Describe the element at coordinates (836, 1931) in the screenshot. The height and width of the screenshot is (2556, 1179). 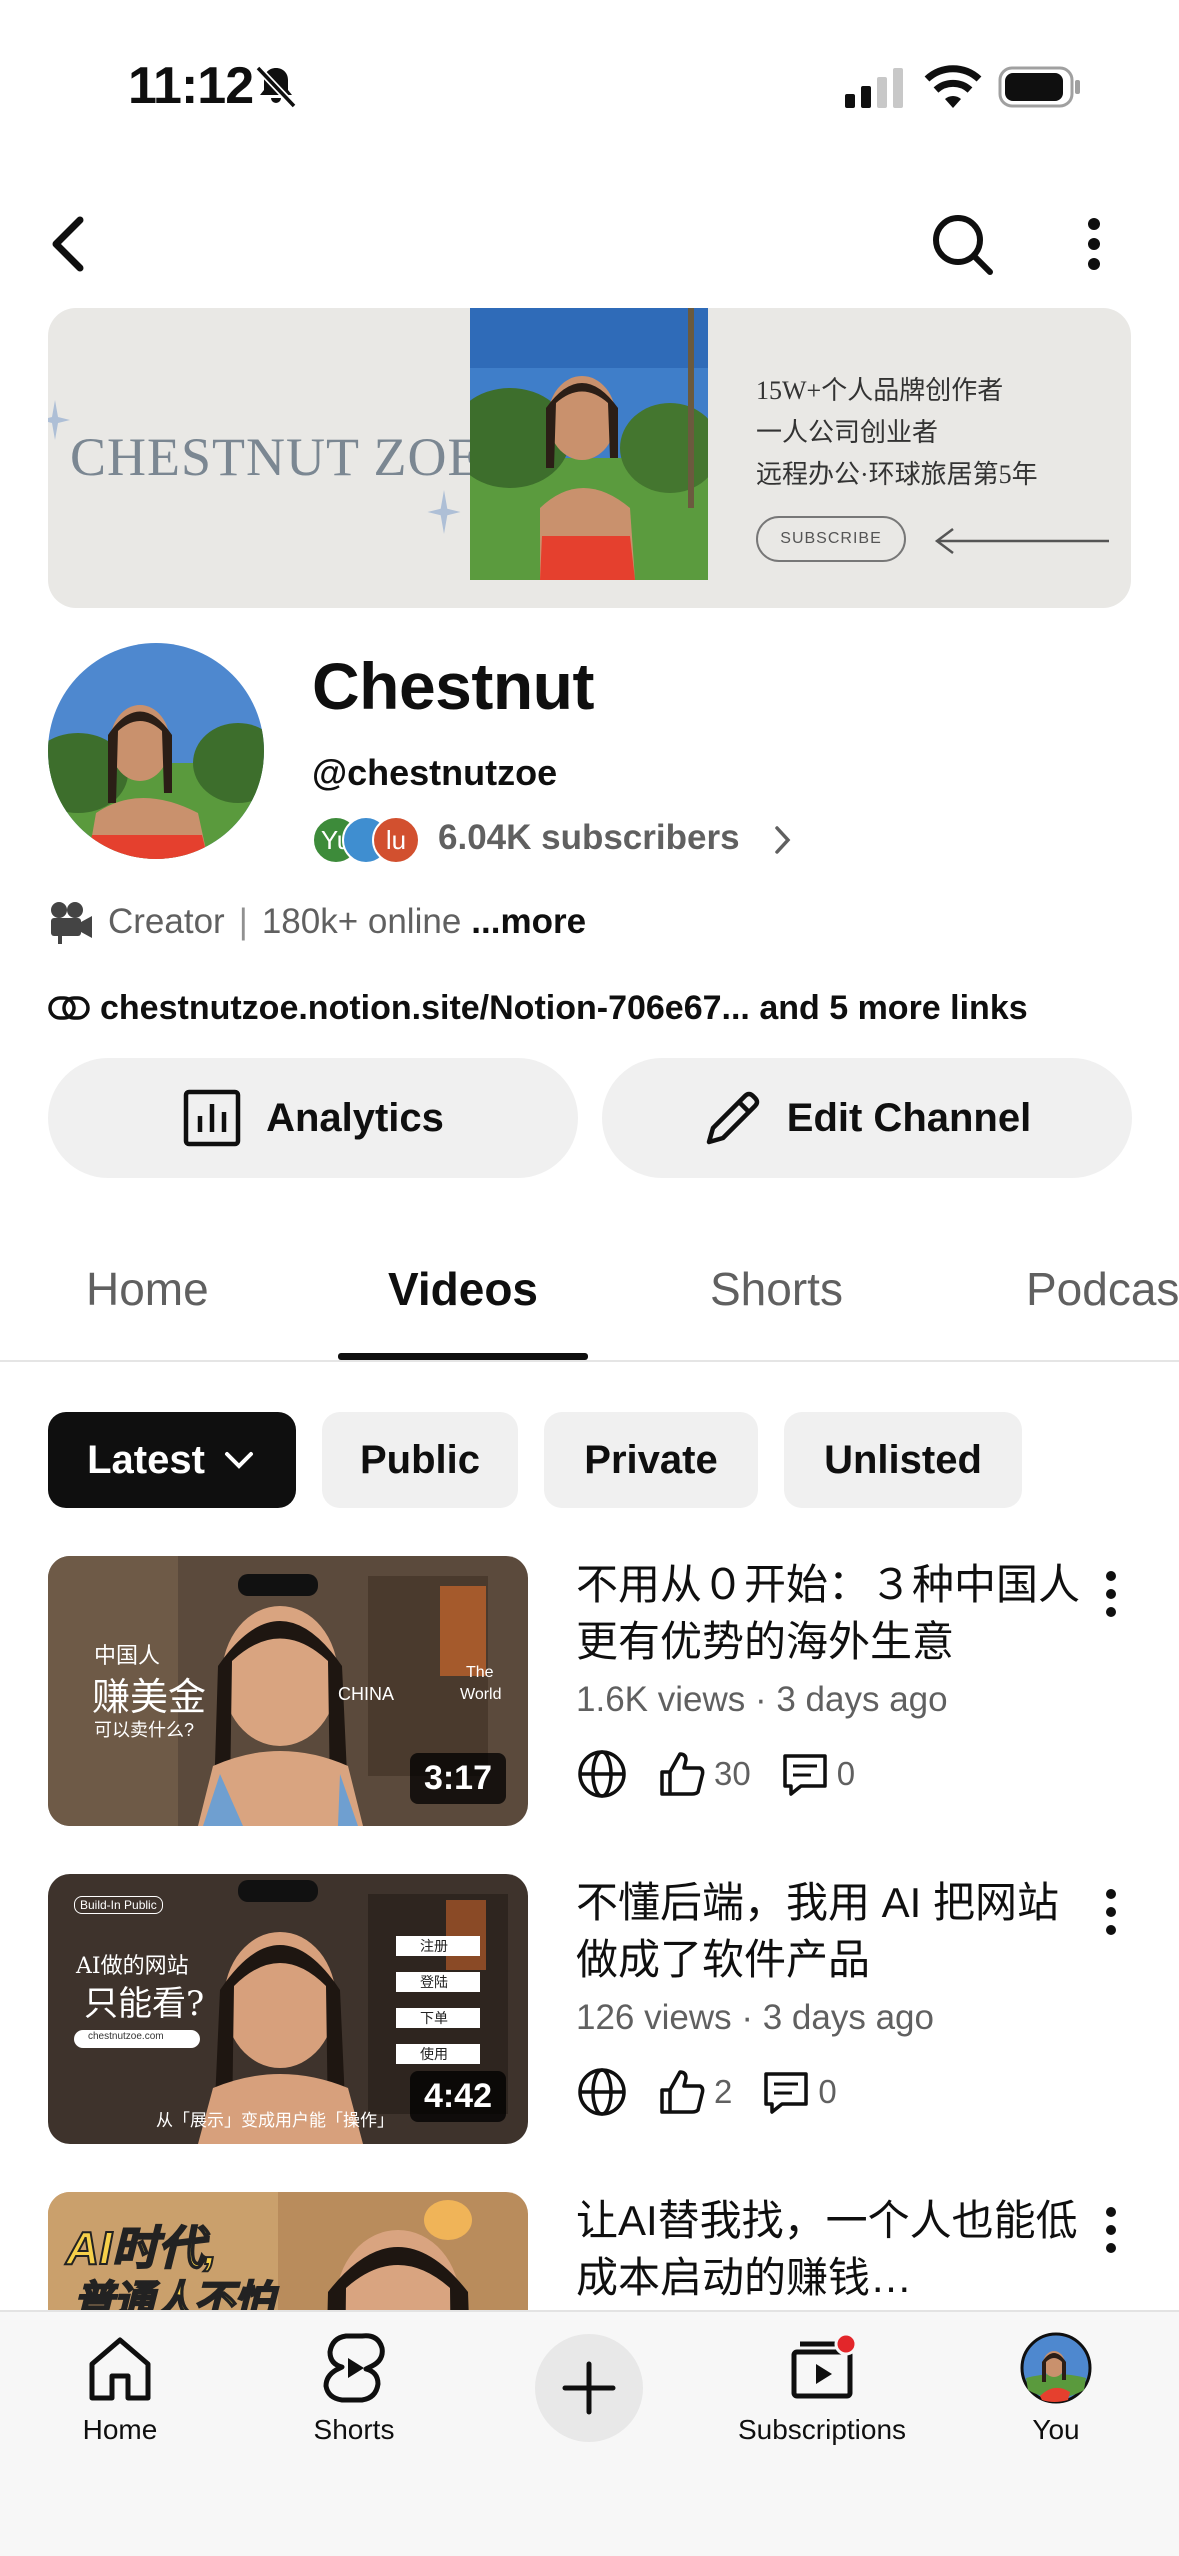
I see `video-title: 不懂后端，我用 AI 把网站做成了软件产品` at that location.